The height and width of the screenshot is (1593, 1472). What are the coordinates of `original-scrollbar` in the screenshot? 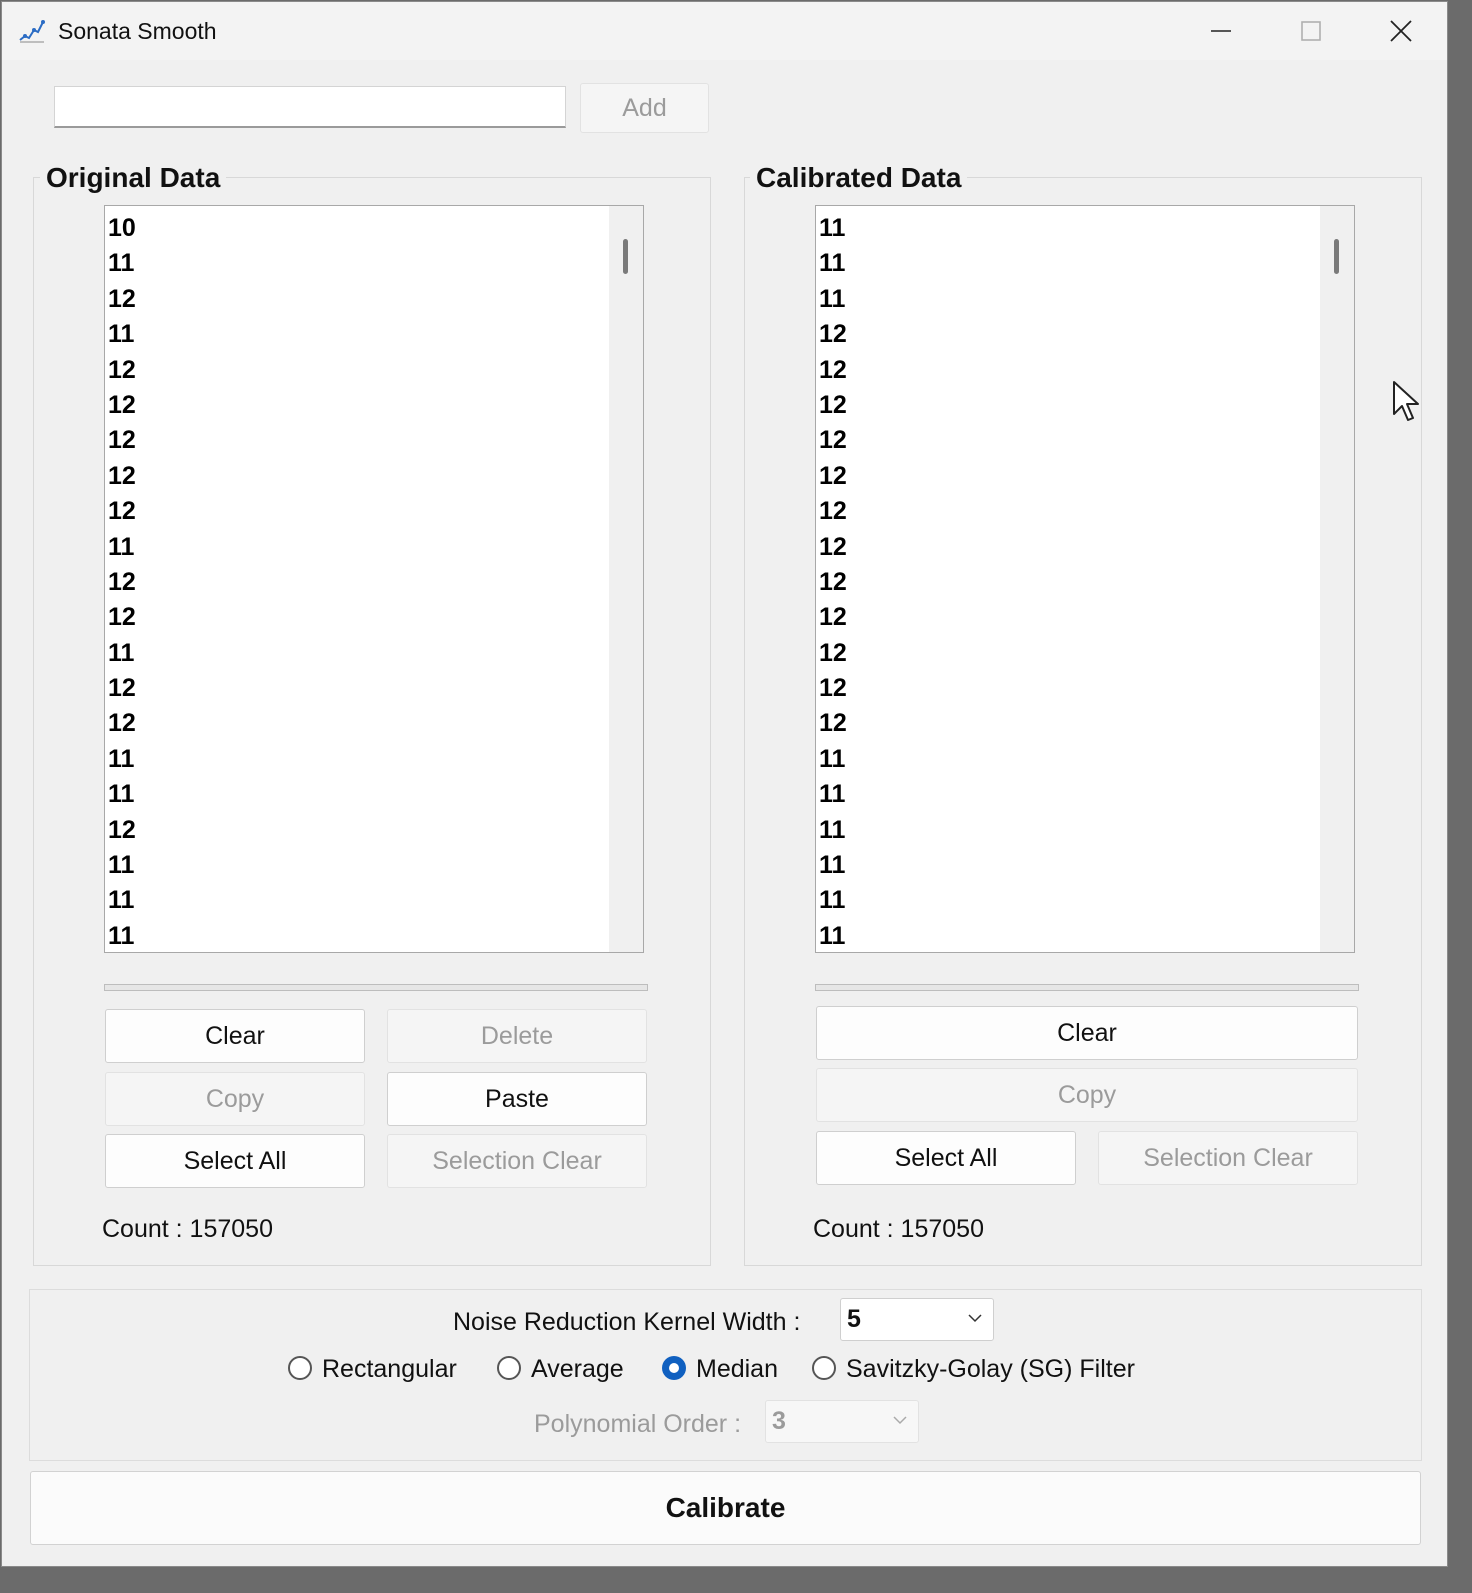 It's located at (626, 579).